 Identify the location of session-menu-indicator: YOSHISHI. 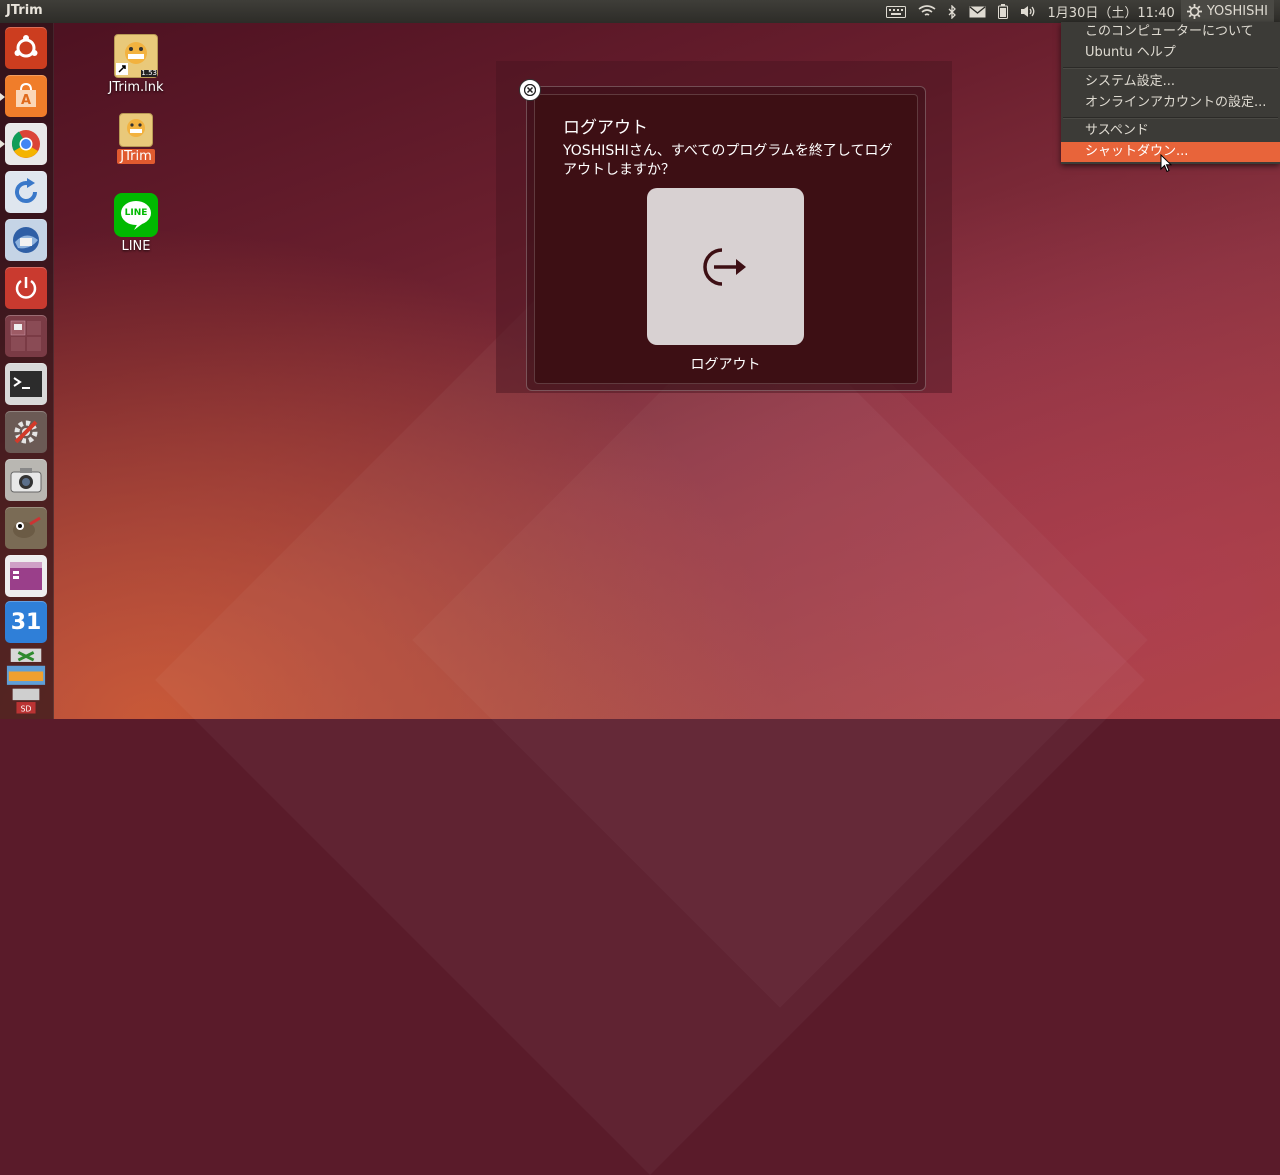
(1227, 11).